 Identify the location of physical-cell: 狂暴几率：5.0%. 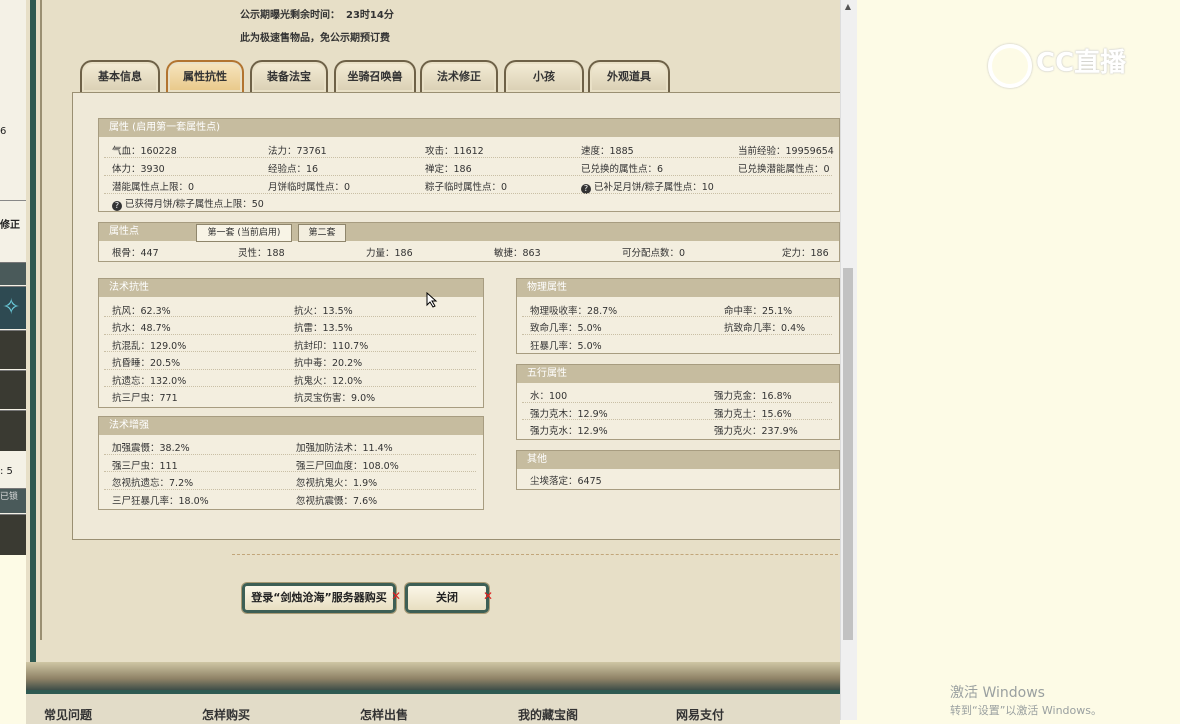
(566, 346).